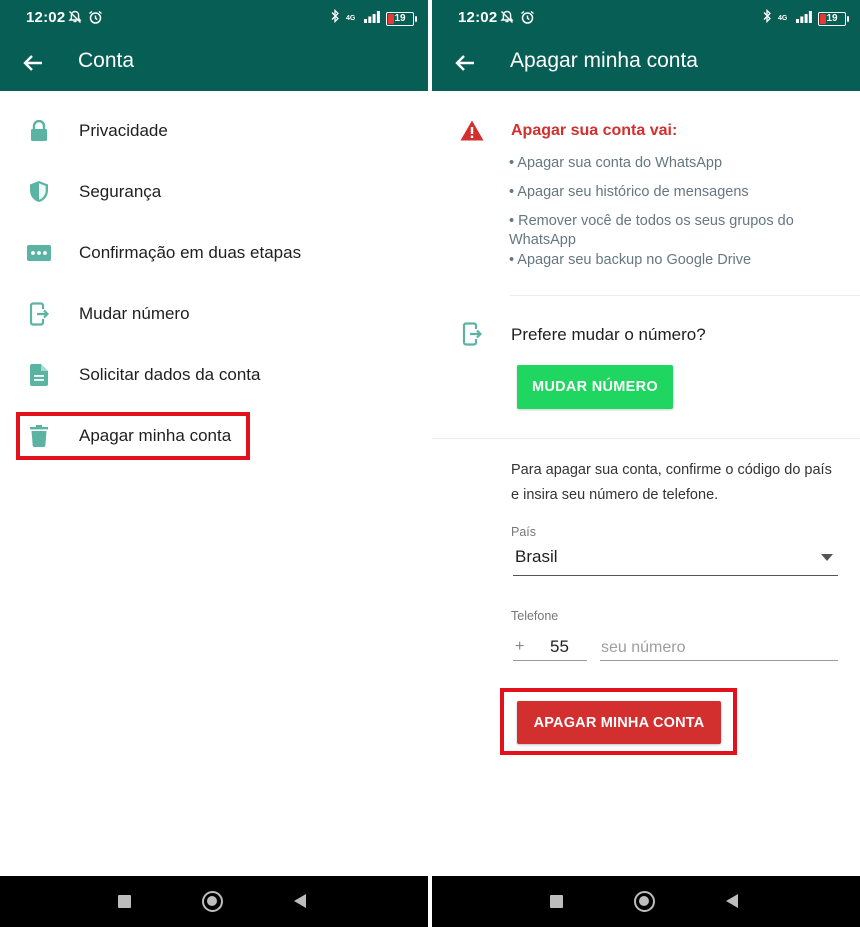  What do you see at coordinates (594, 130) in the screenshot?
I see `warning-title: Apagar sua conta vai:` at bounding box center [594, 130].